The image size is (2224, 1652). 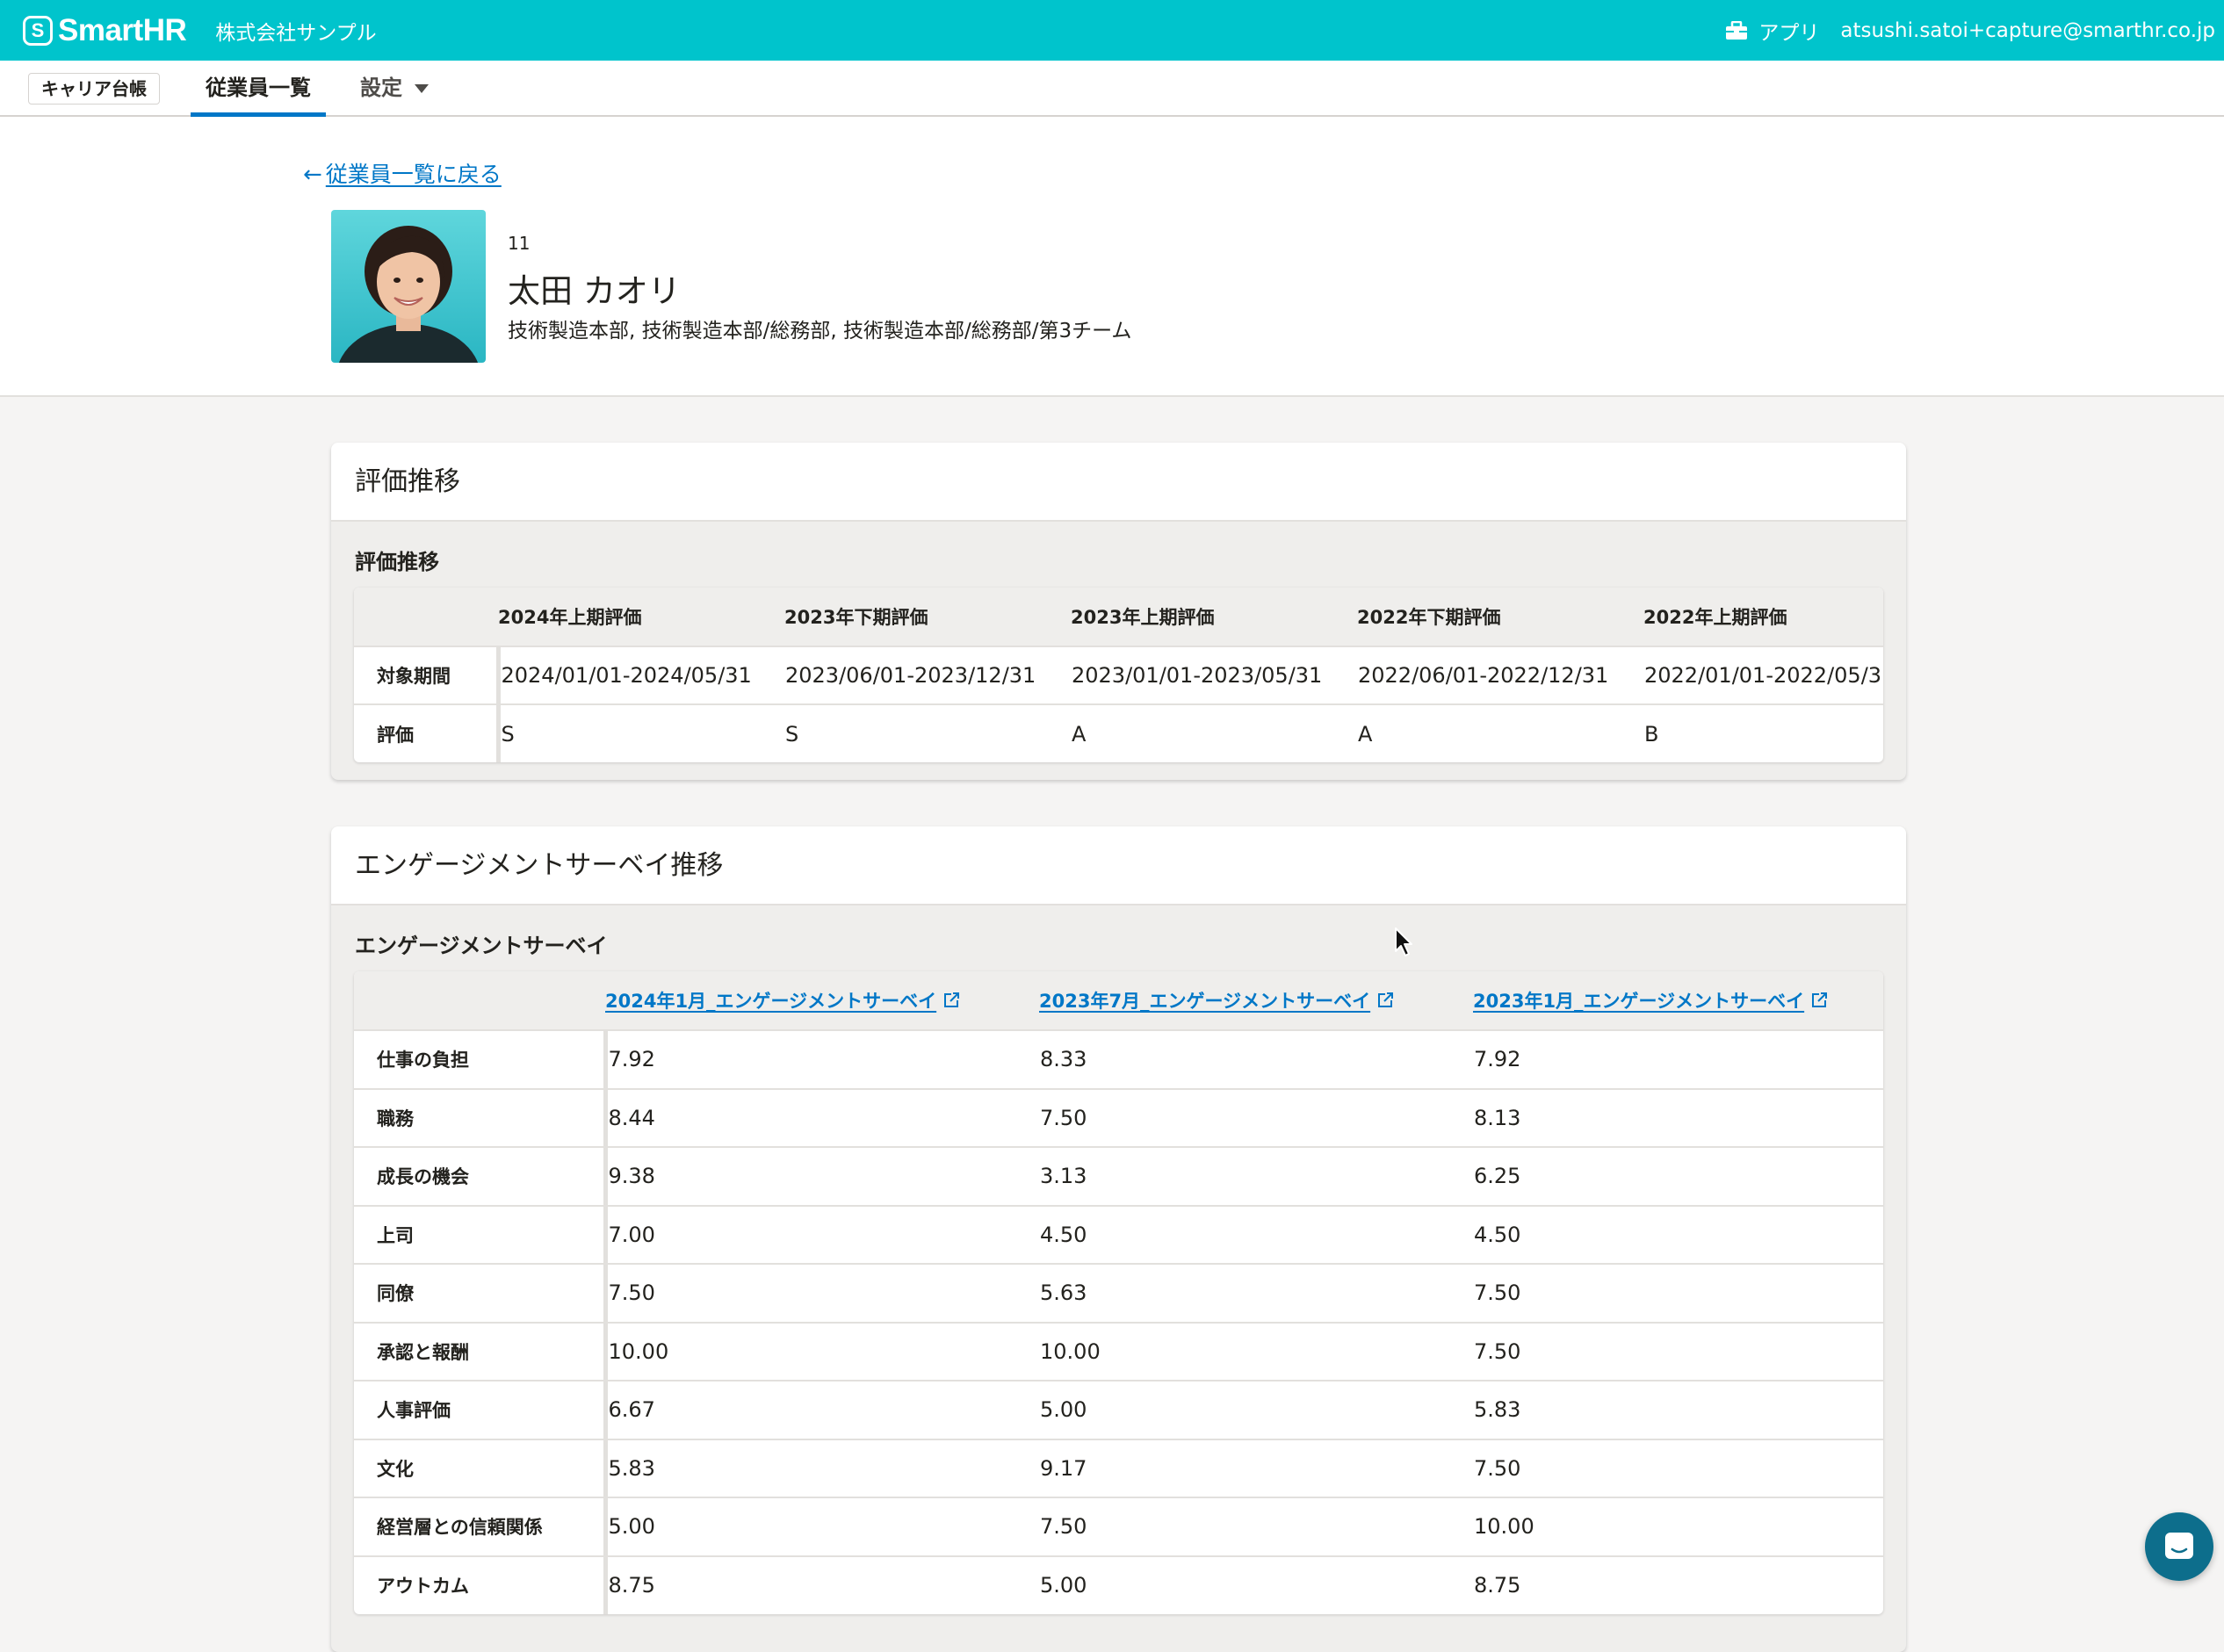 What do you see at coordinates (771, 1001) in the screenshot?
I see `survey-link-label: 2024年1月_エンゲージメントサーベイ` at bounding box center [771, 1001].